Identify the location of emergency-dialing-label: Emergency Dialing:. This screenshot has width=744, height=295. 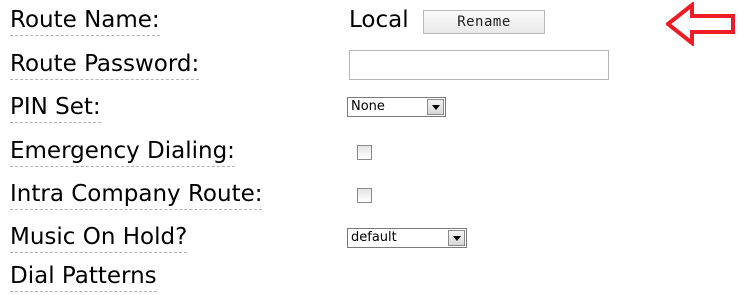
(122, 152).